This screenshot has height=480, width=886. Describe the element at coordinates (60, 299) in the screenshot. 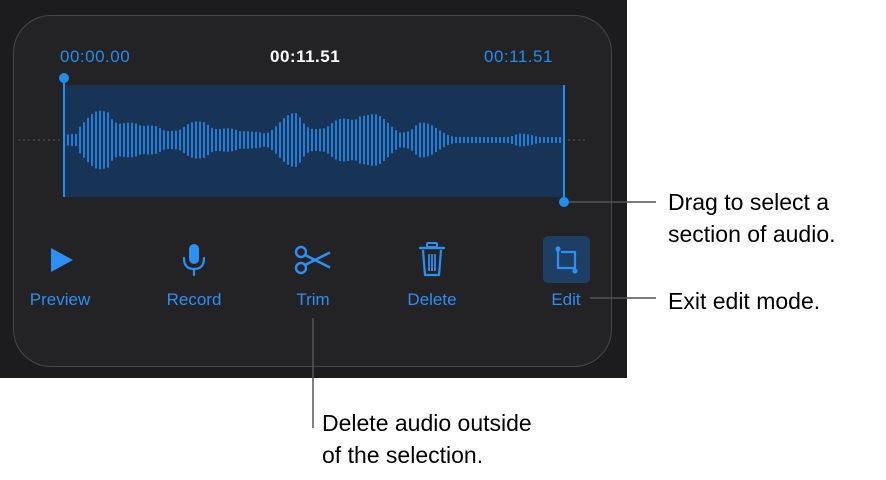

I see `preview-label: Preview` at that location.